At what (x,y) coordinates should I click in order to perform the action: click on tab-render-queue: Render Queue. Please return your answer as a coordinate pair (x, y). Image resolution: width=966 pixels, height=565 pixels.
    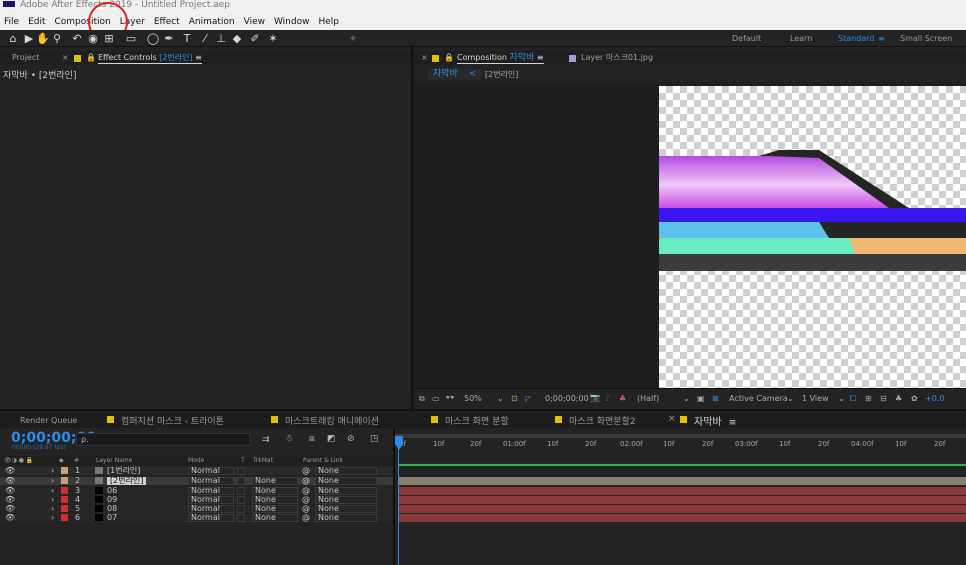
    Looking at the image, I should click on (48, 420).